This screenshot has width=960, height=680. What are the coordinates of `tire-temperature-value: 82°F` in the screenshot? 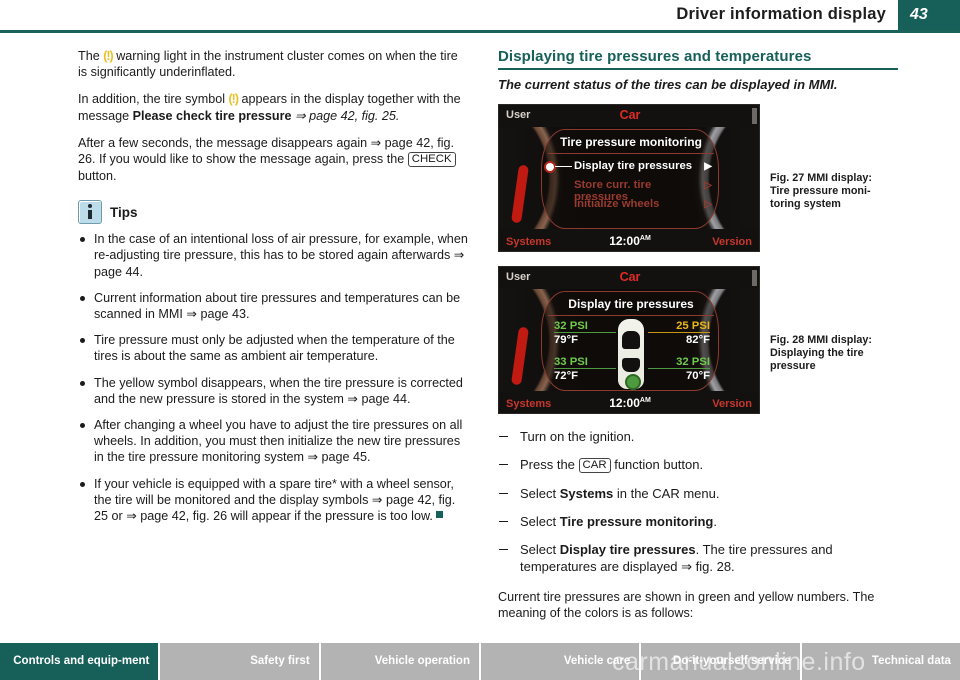 It's located at (698, 340).